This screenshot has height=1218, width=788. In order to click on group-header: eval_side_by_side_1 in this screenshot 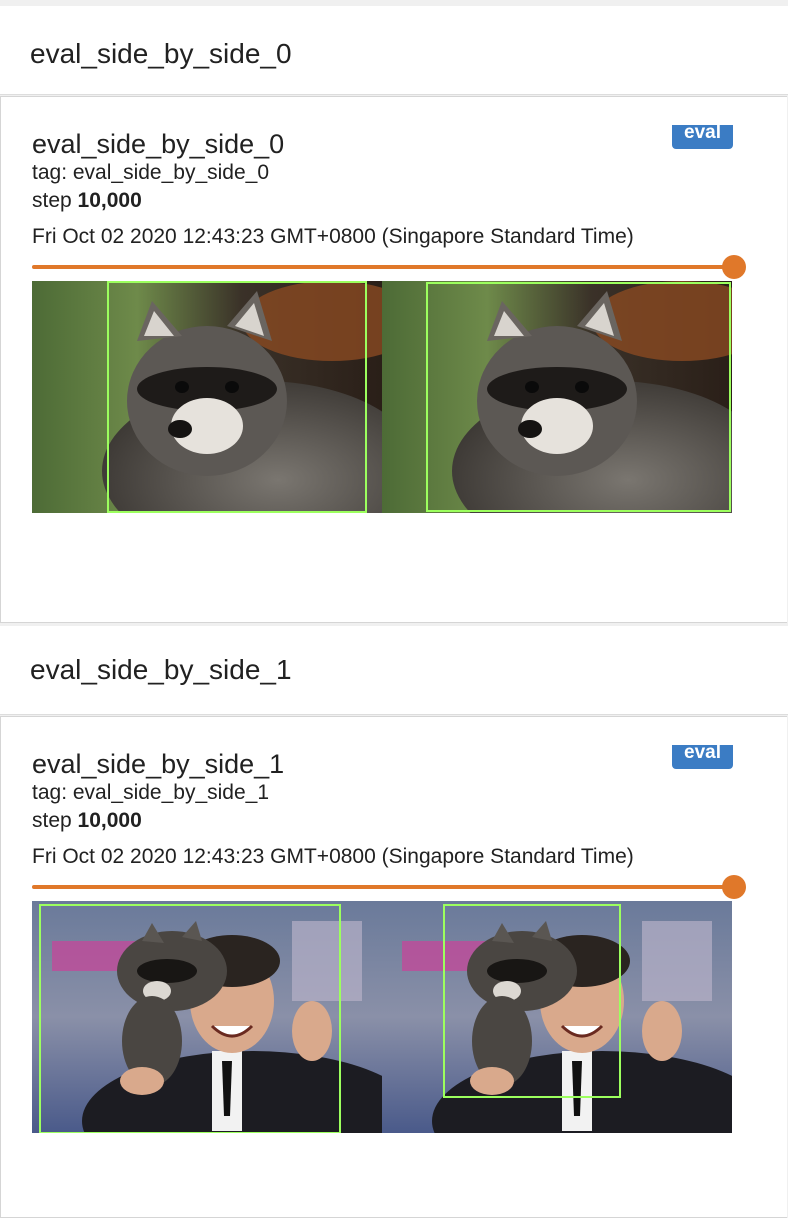, I will do `click(394, 670)`.